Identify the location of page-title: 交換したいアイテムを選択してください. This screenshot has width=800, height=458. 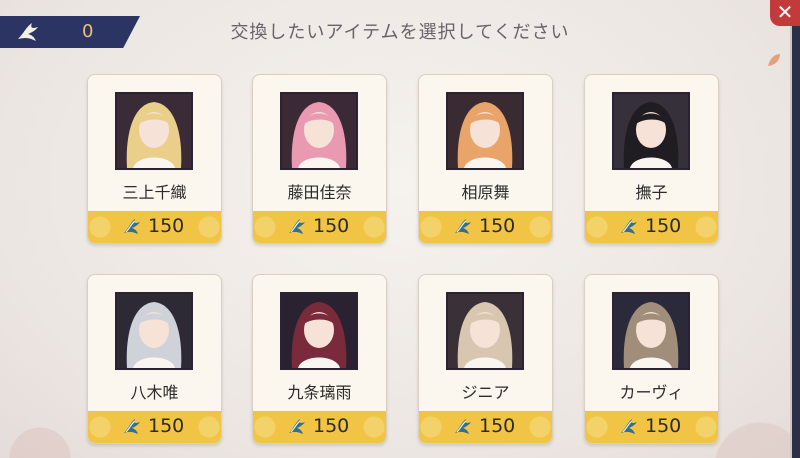
(400, 32).